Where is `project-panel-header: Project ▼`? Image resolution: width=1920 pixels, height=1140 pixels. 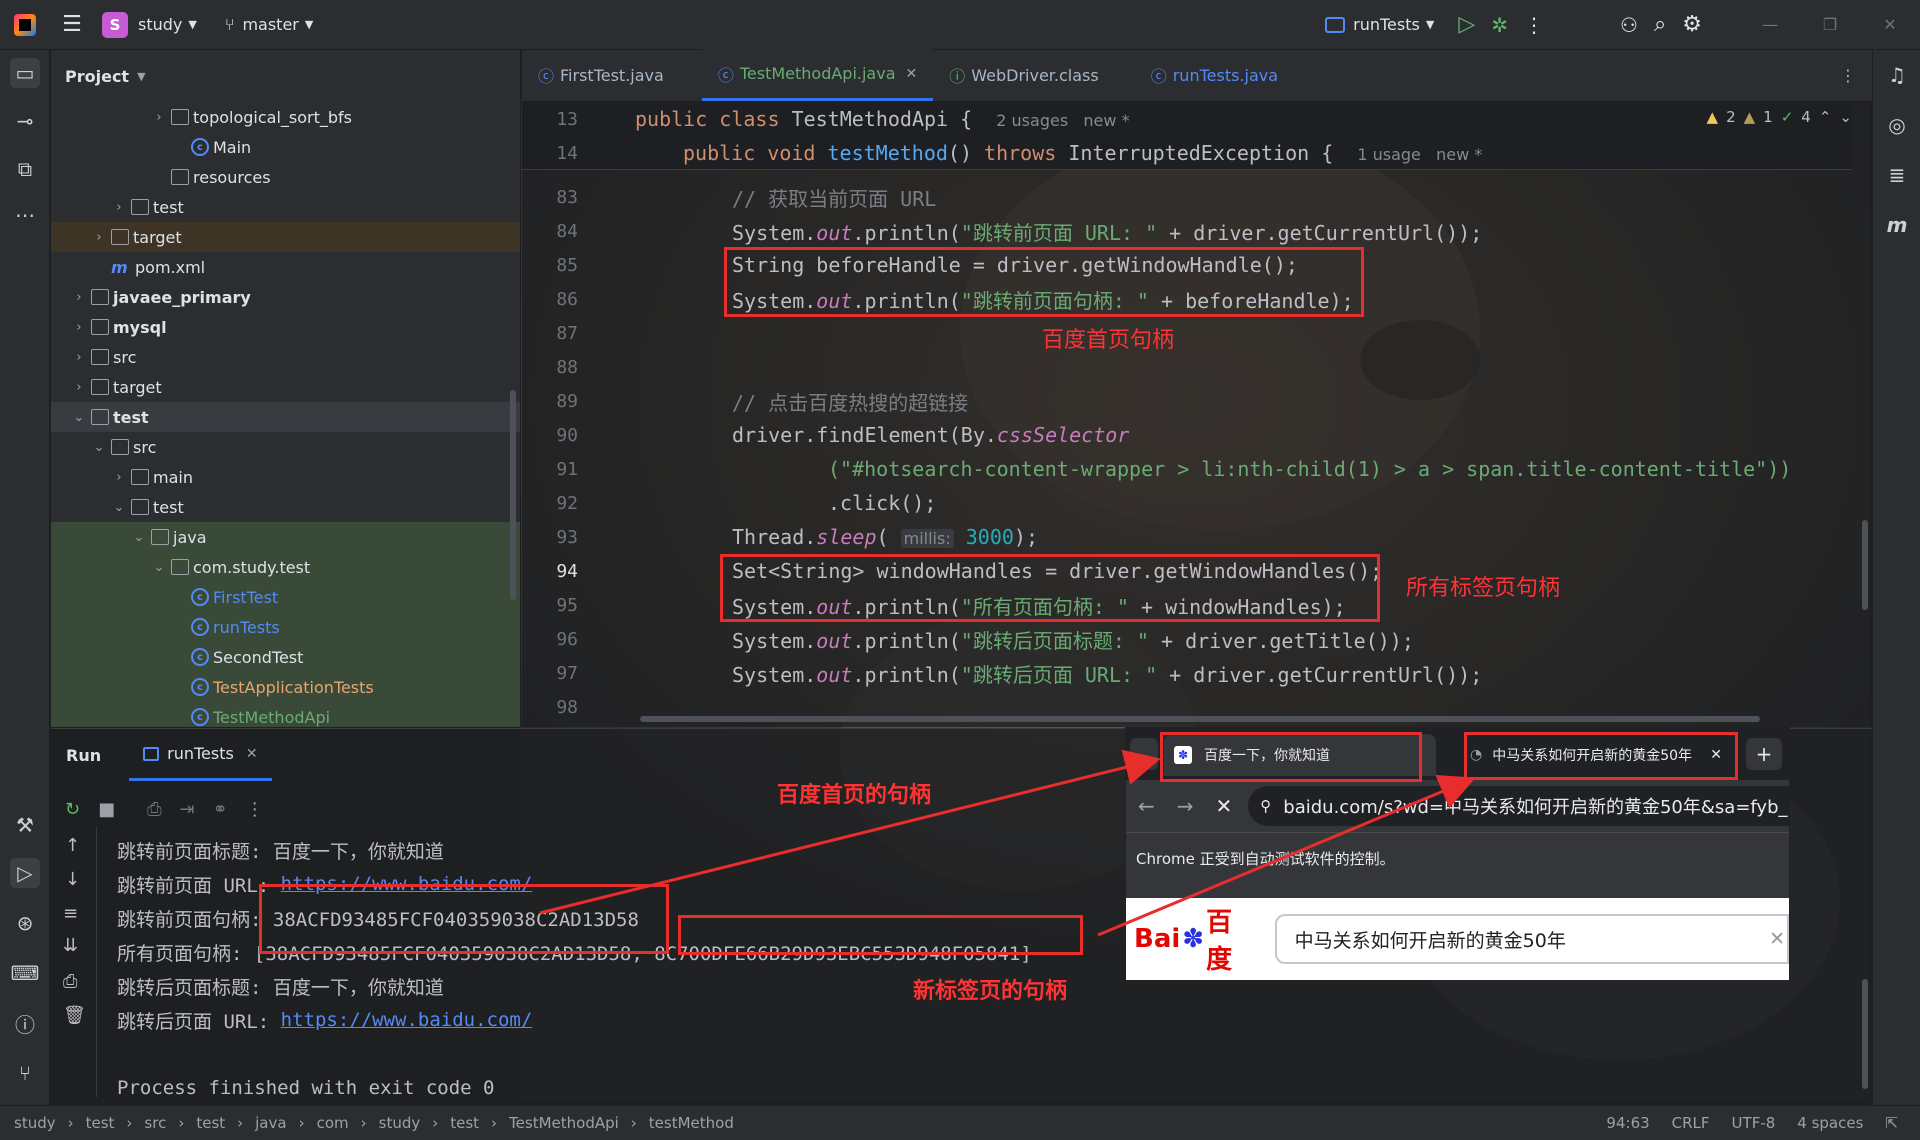
project-panel-header: Project ▼ is located at coordinates (285, 76).